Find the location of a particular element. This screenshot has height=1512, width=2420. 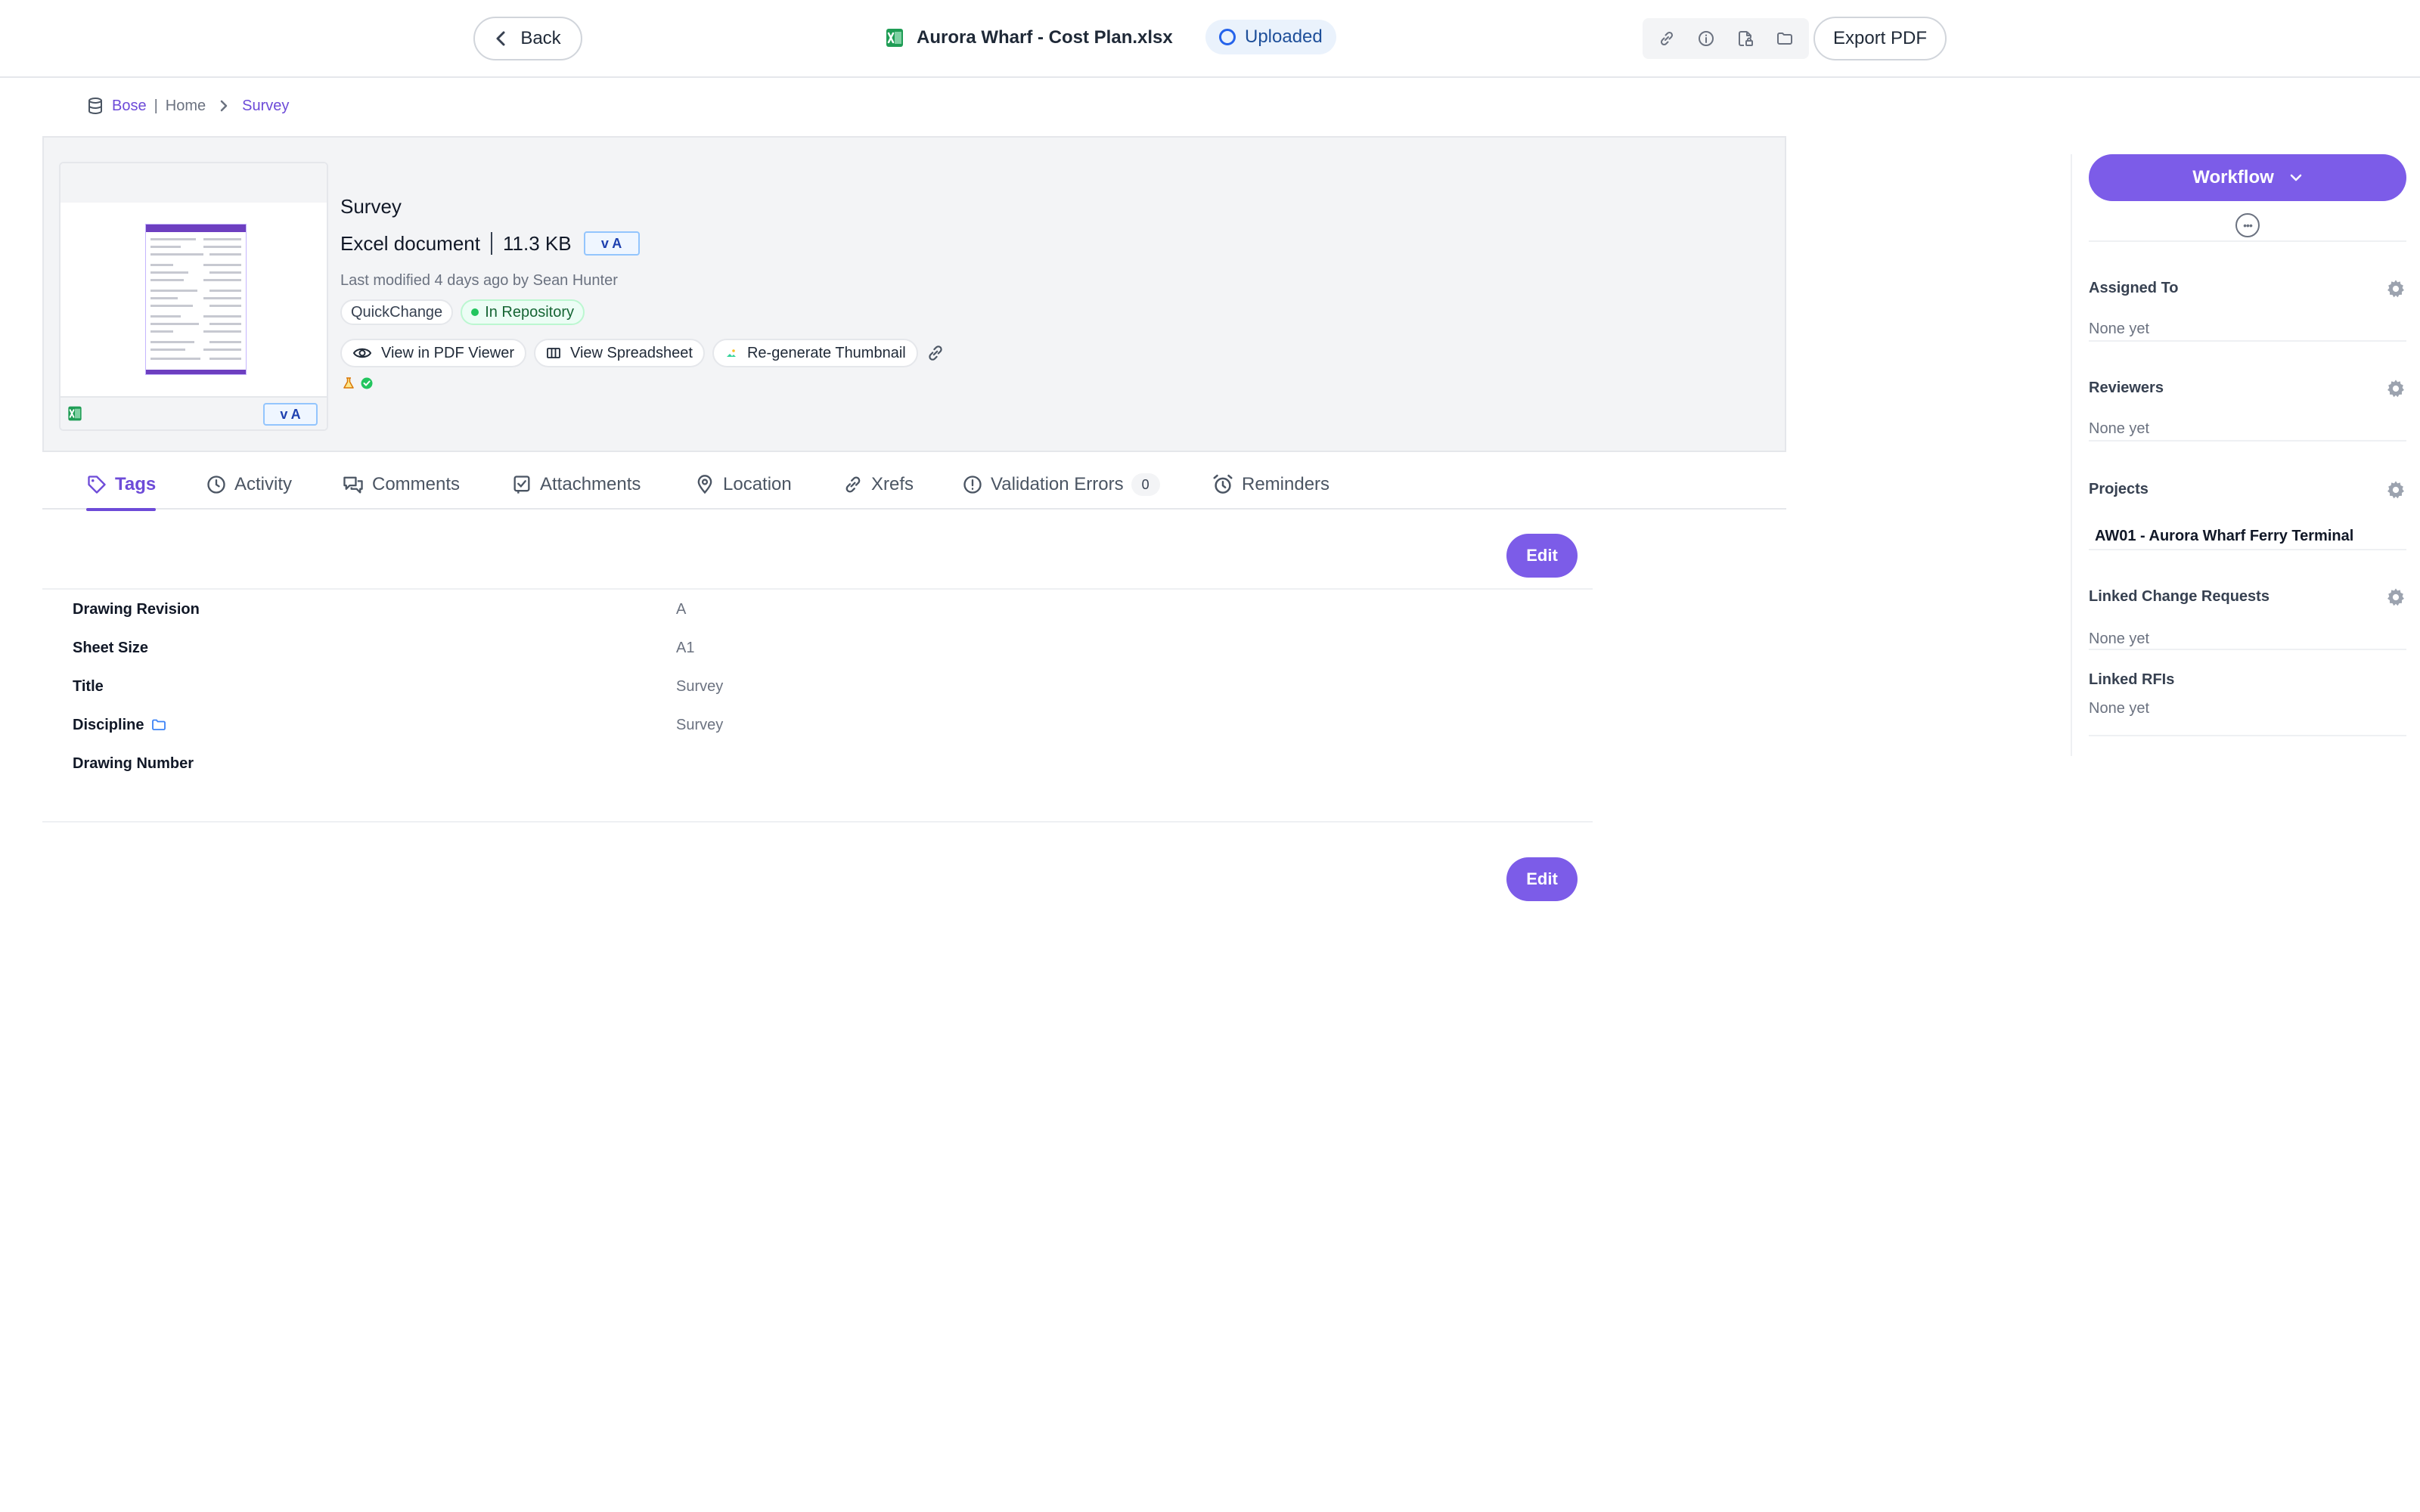

breadcrumb-current: Survey is located at coordinates (265, 106).